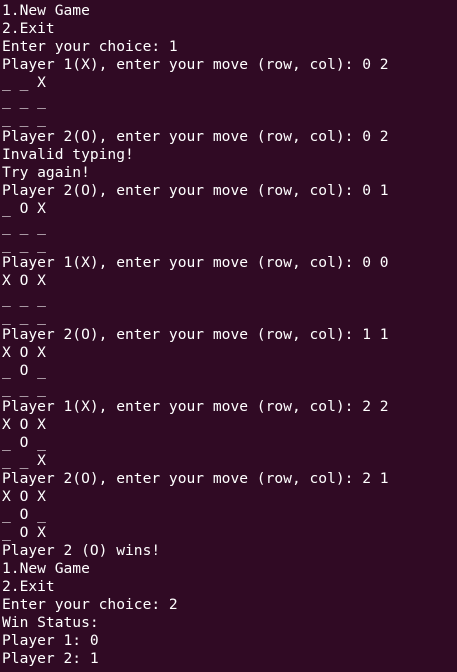 The image size is (457, 672). What do you see at coordinates (50, 658) in the screenshot?
I see `player-2-score: Player 2: 1` at bounding box center [50, 658].